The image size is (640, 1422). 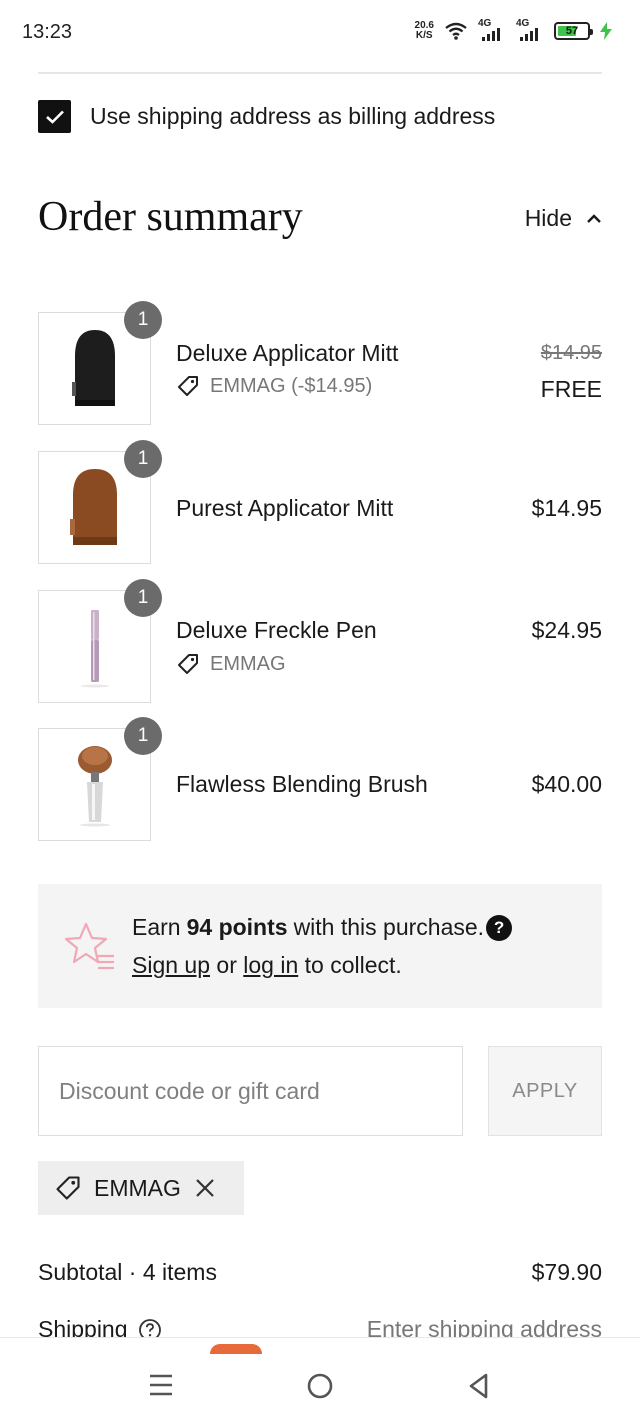 I want to click on menu-icon, so click(x=161, y=1385).